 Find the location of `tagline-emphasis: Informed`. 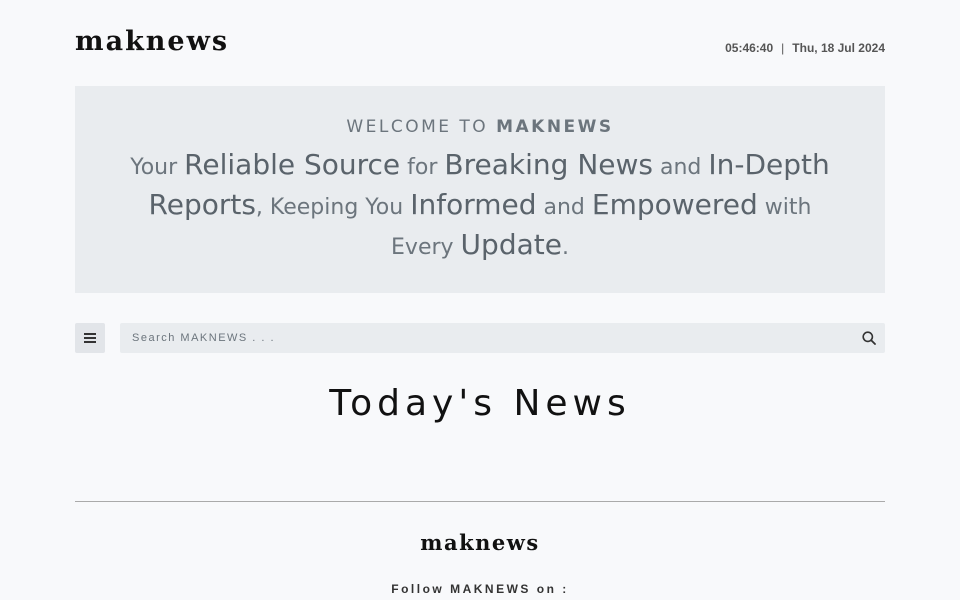

tagline-emphasis: Informed is located at coordinates (473, 204).